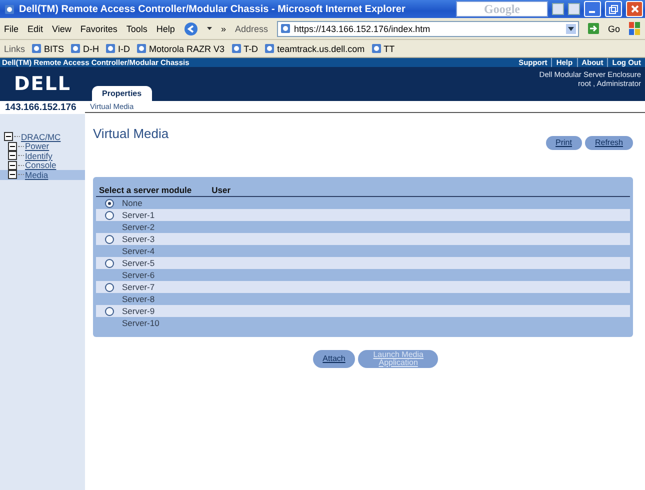  I want to click on browser-icon, so click(9, 9).